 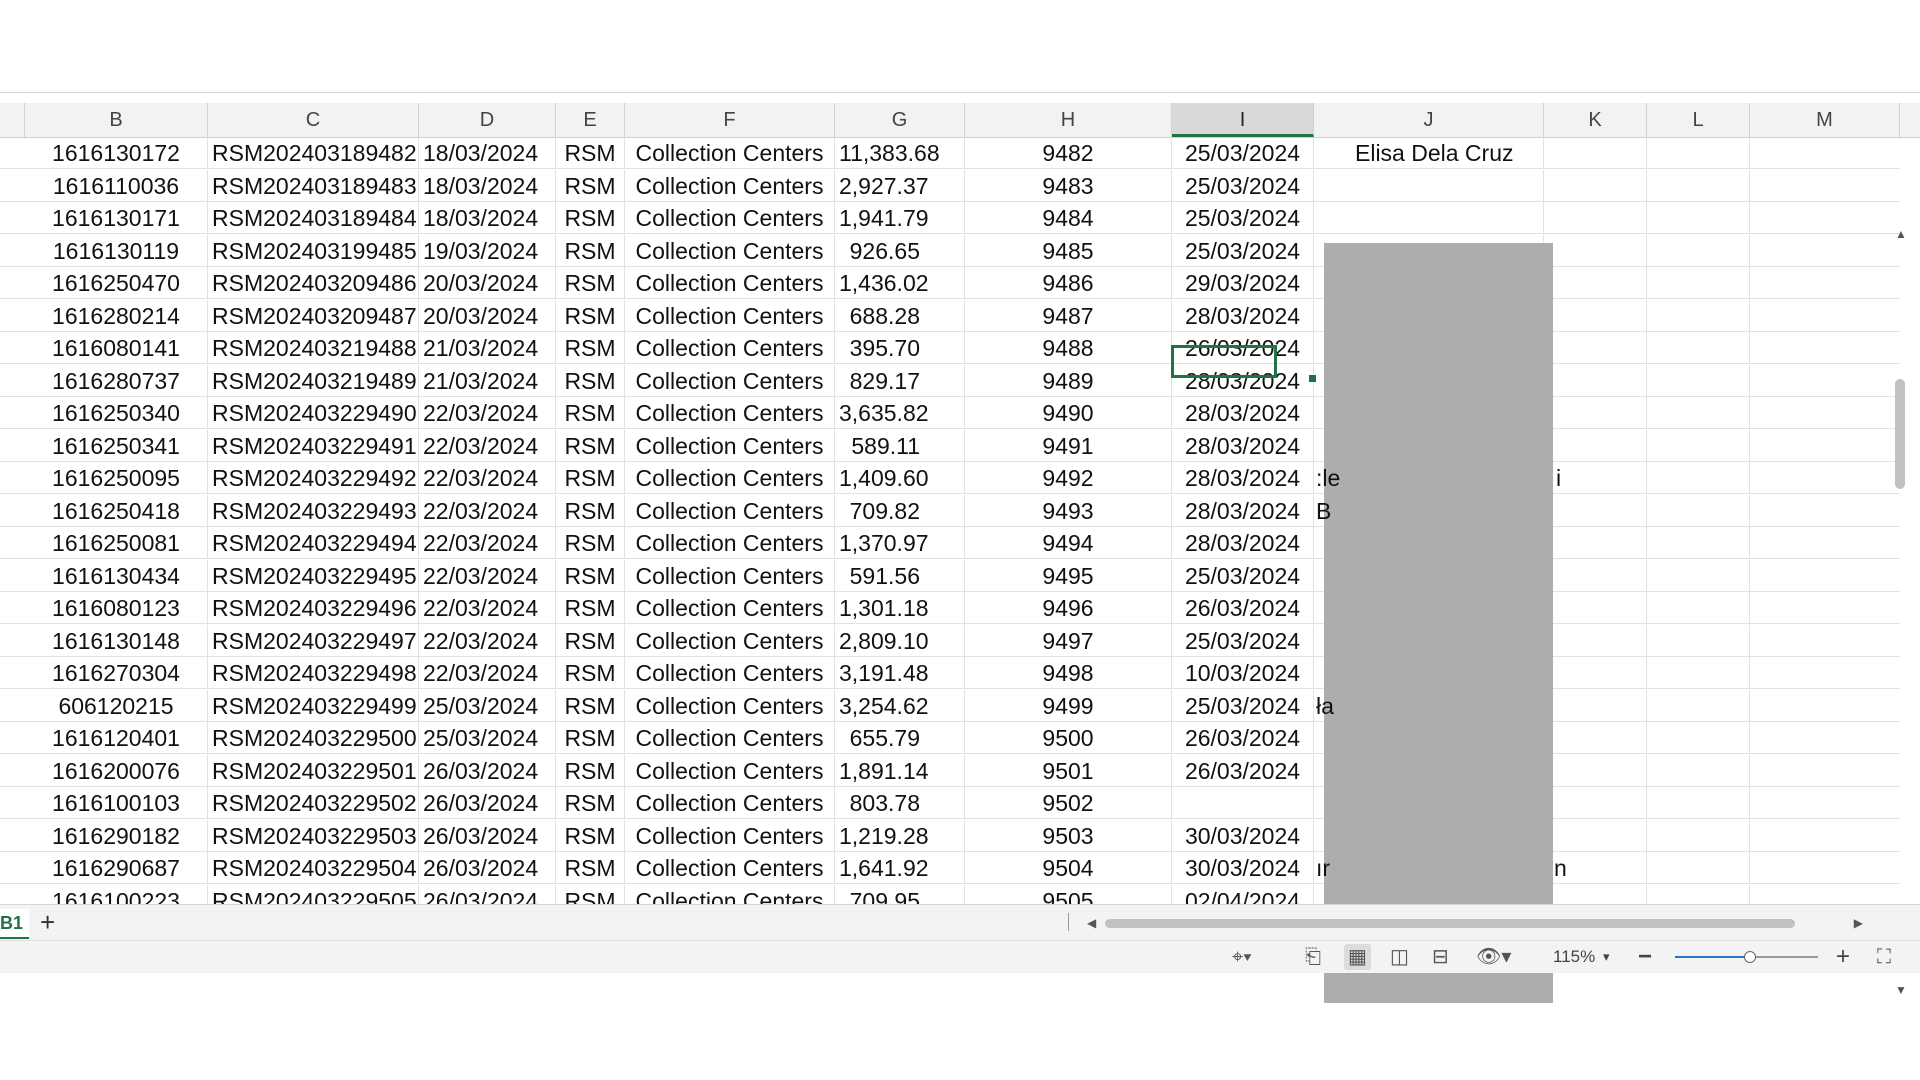 What do you see at coordinates (1243, 153) in the screenshot?
I see `cell-i: 25/03/2024` at bounding box center [1243, 153].